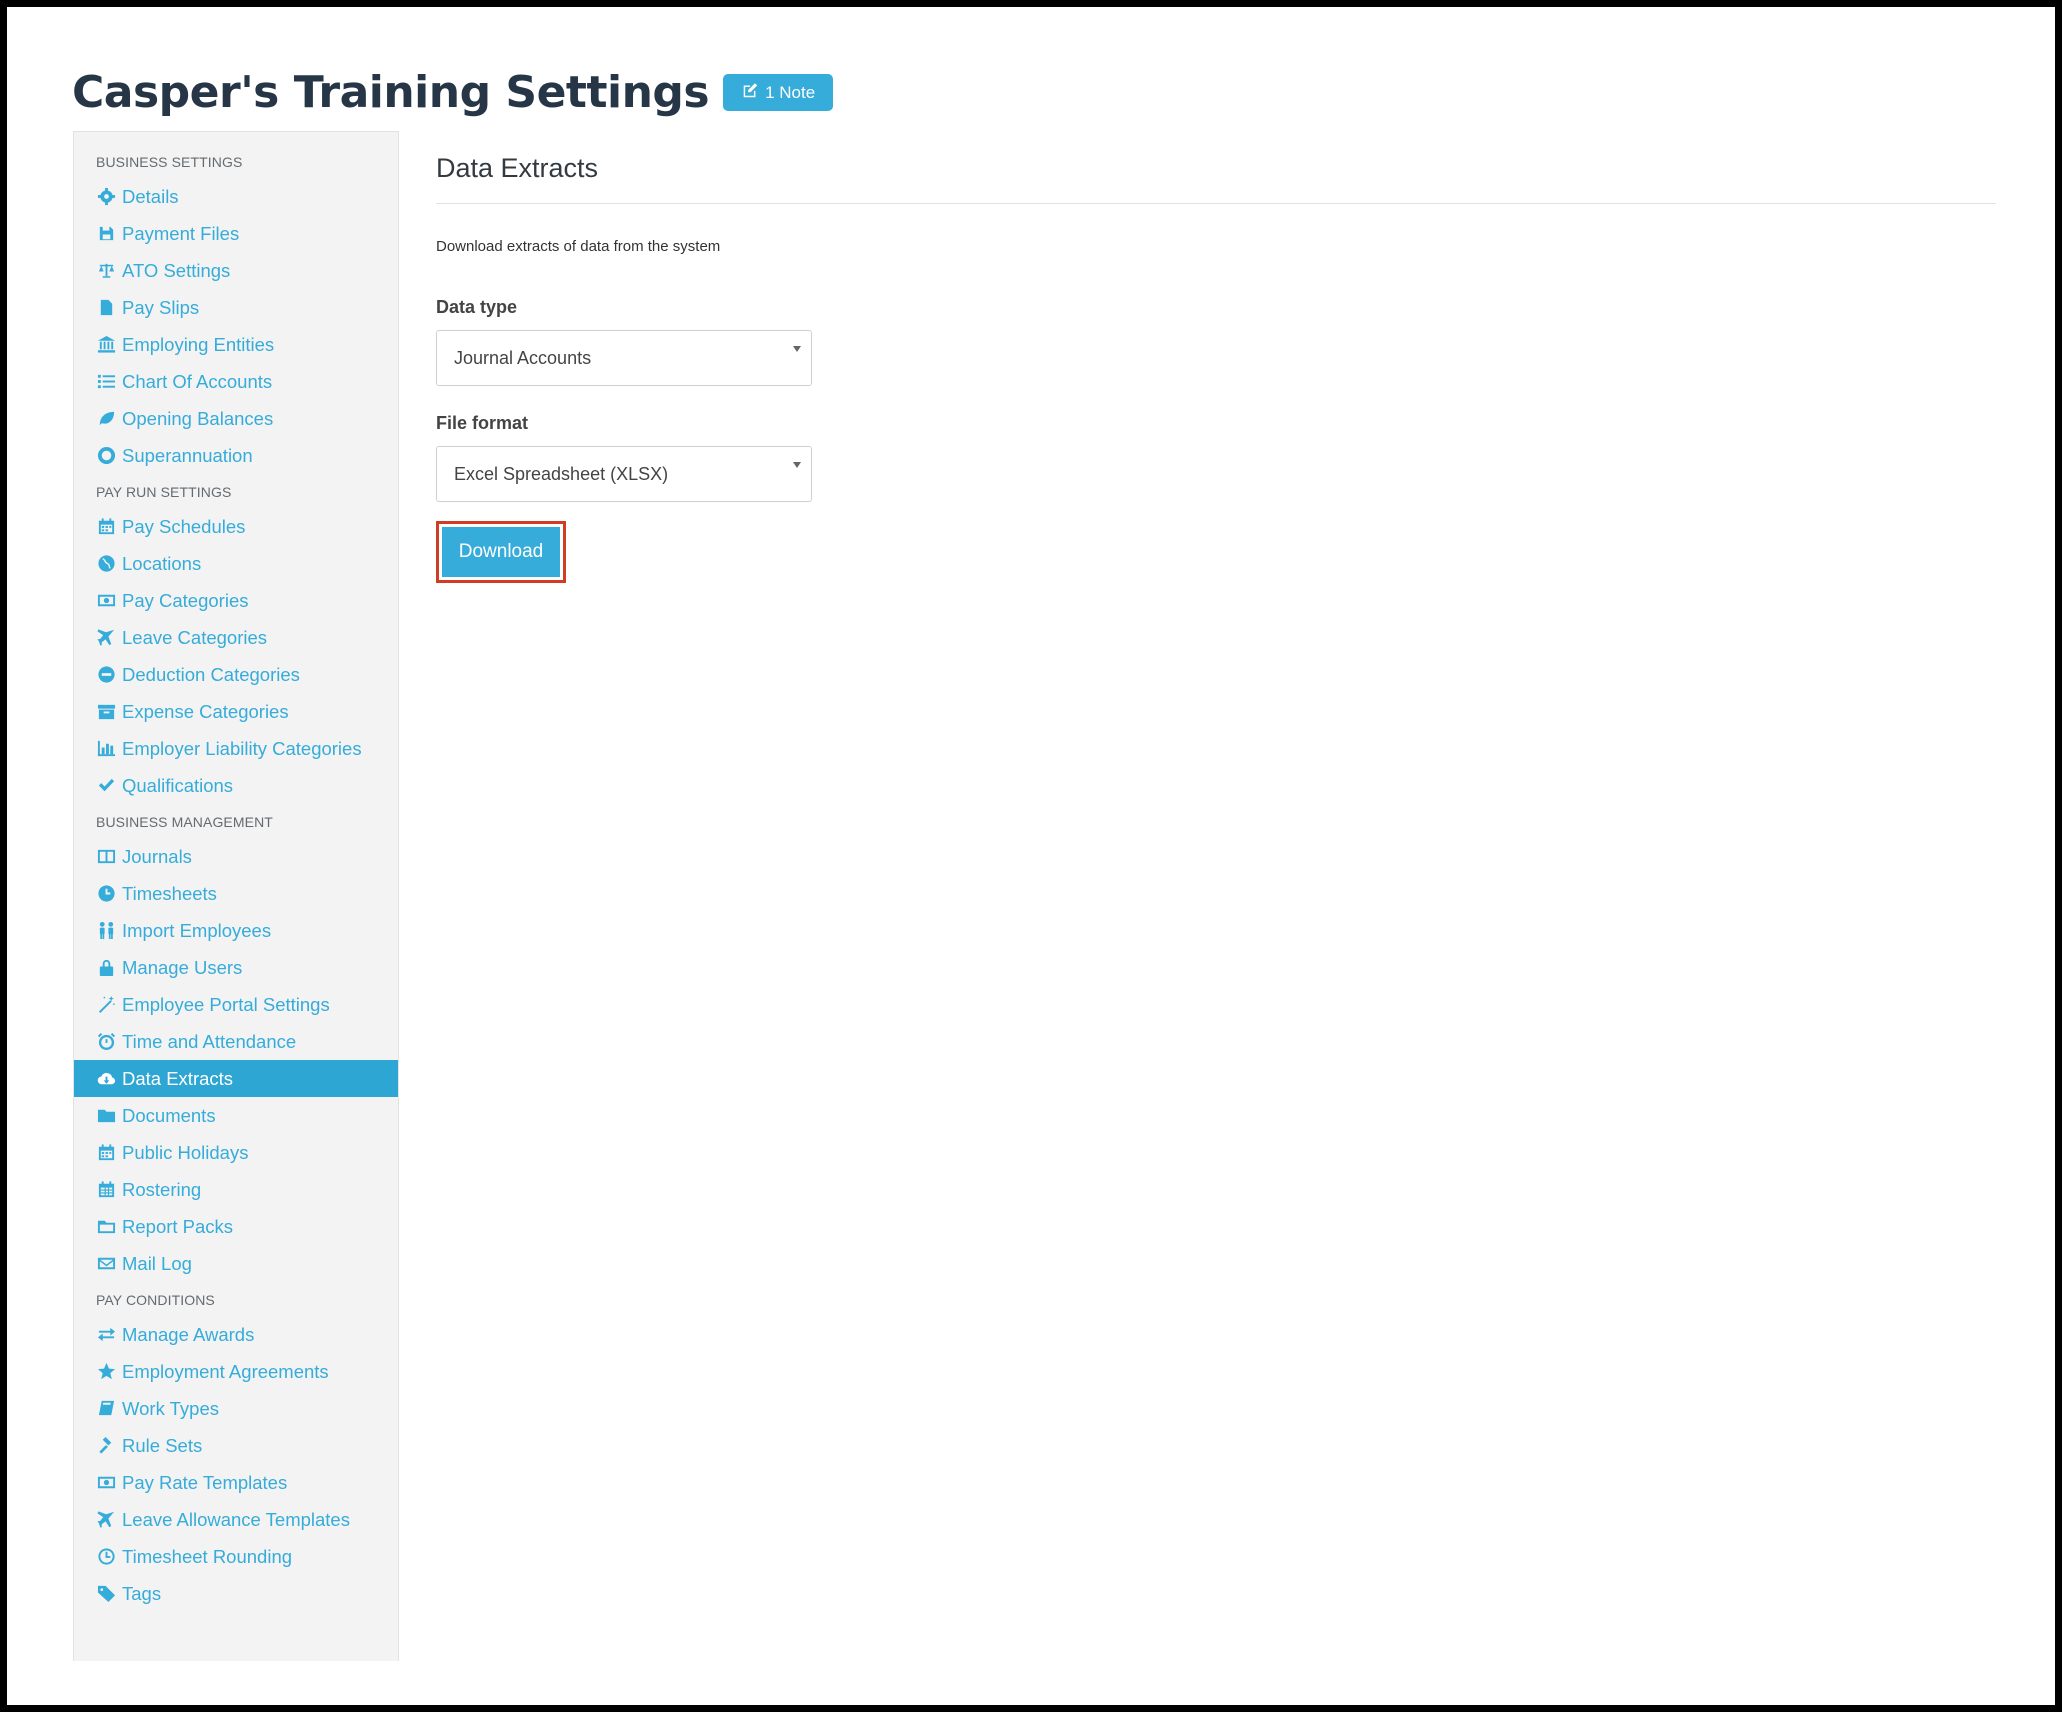  I want to click on calendar-grid-icon, so click(106, 1190).